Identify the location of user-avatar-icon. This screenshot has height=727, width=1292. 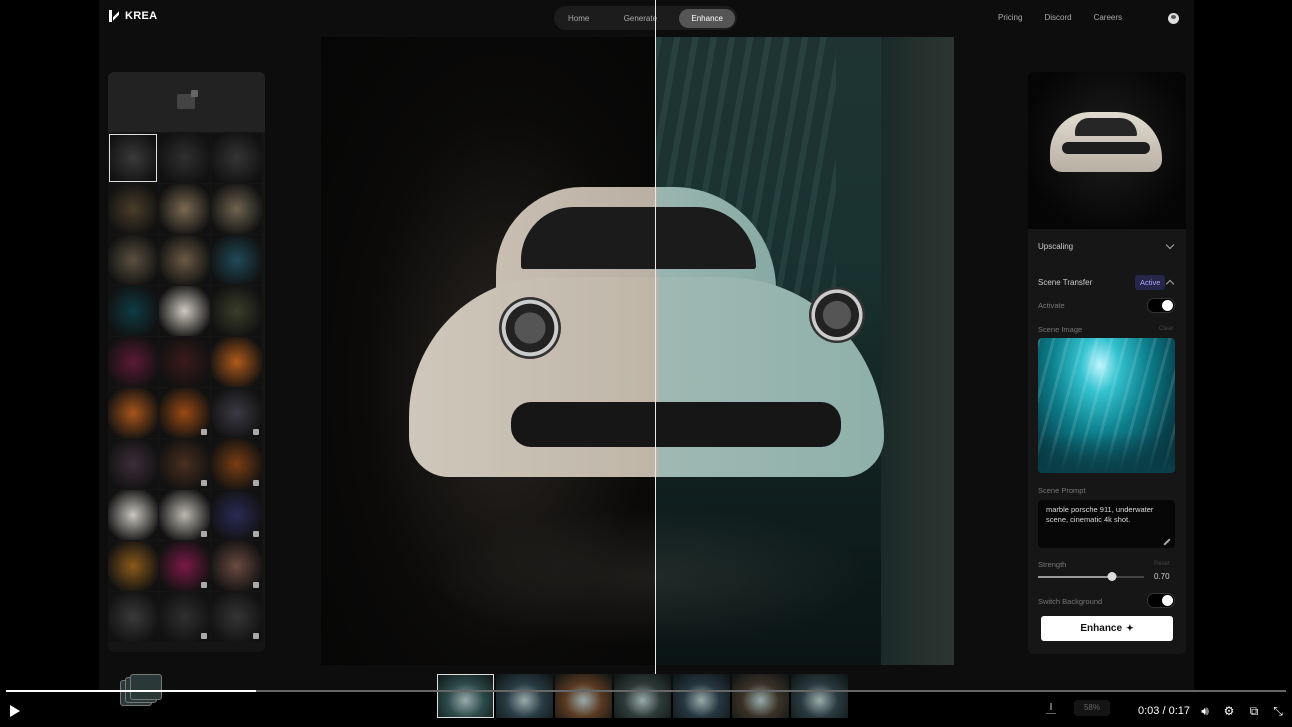
(1173, 18).